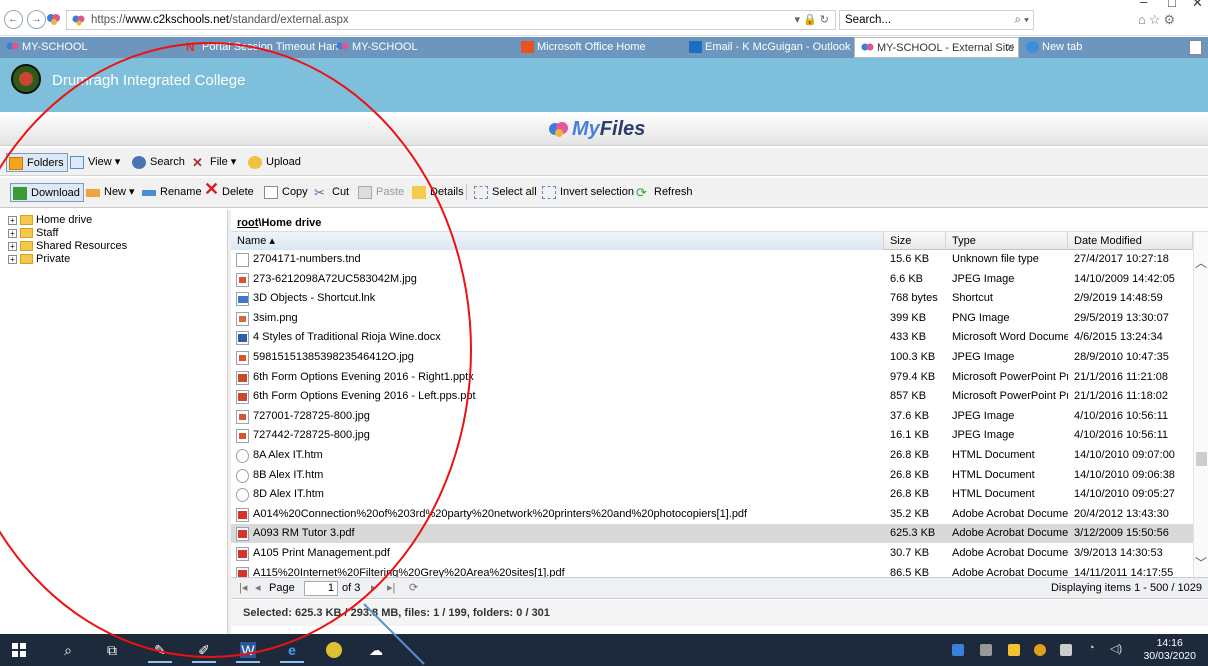 This screenshot has height=666, width=1208. Describe the element at coordinates (1116, 648) in the screenshot. I see `volume-icon: ◁)` at that location.